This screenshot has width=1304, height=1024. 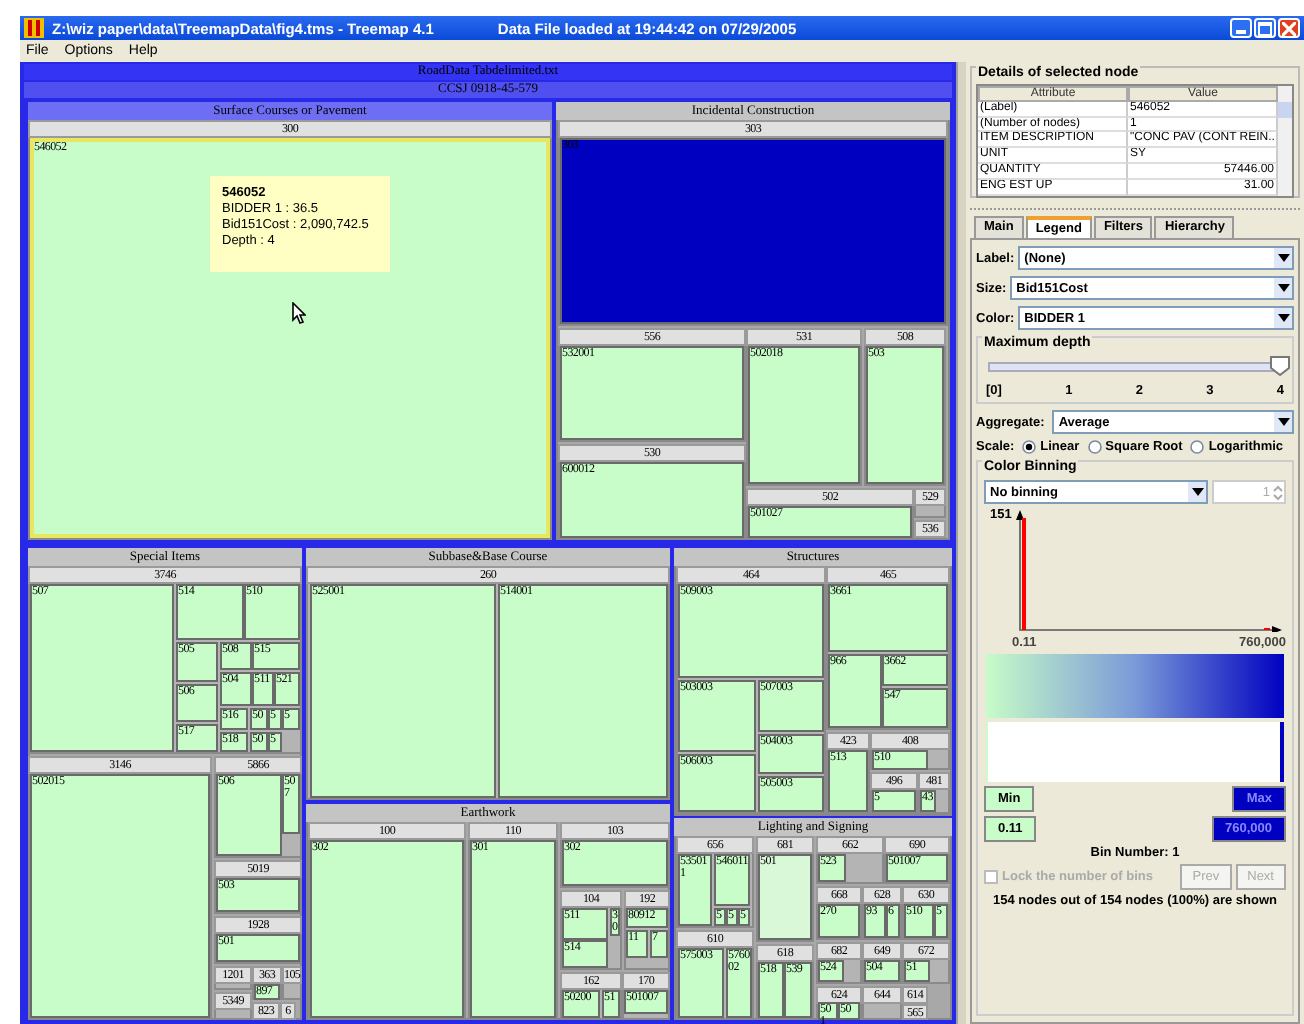 What do you see at coordinates (34, 28) in the screenshot?
I see `app-icon` at bounding box center [34, 28].